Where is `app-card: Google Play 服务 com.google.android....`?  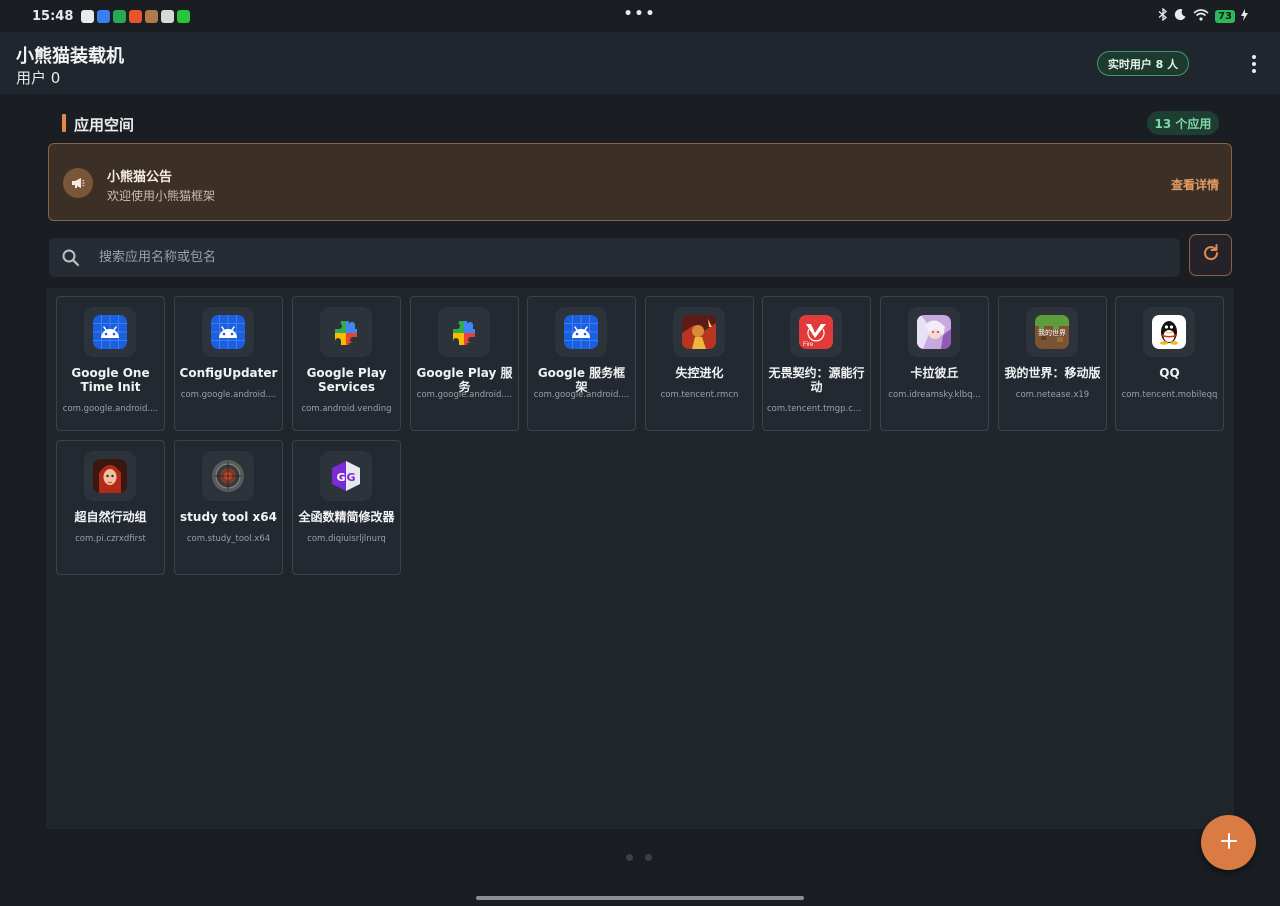
app-card: Google Play 服务 com.google.android.... is located at coordinates (464, 363).